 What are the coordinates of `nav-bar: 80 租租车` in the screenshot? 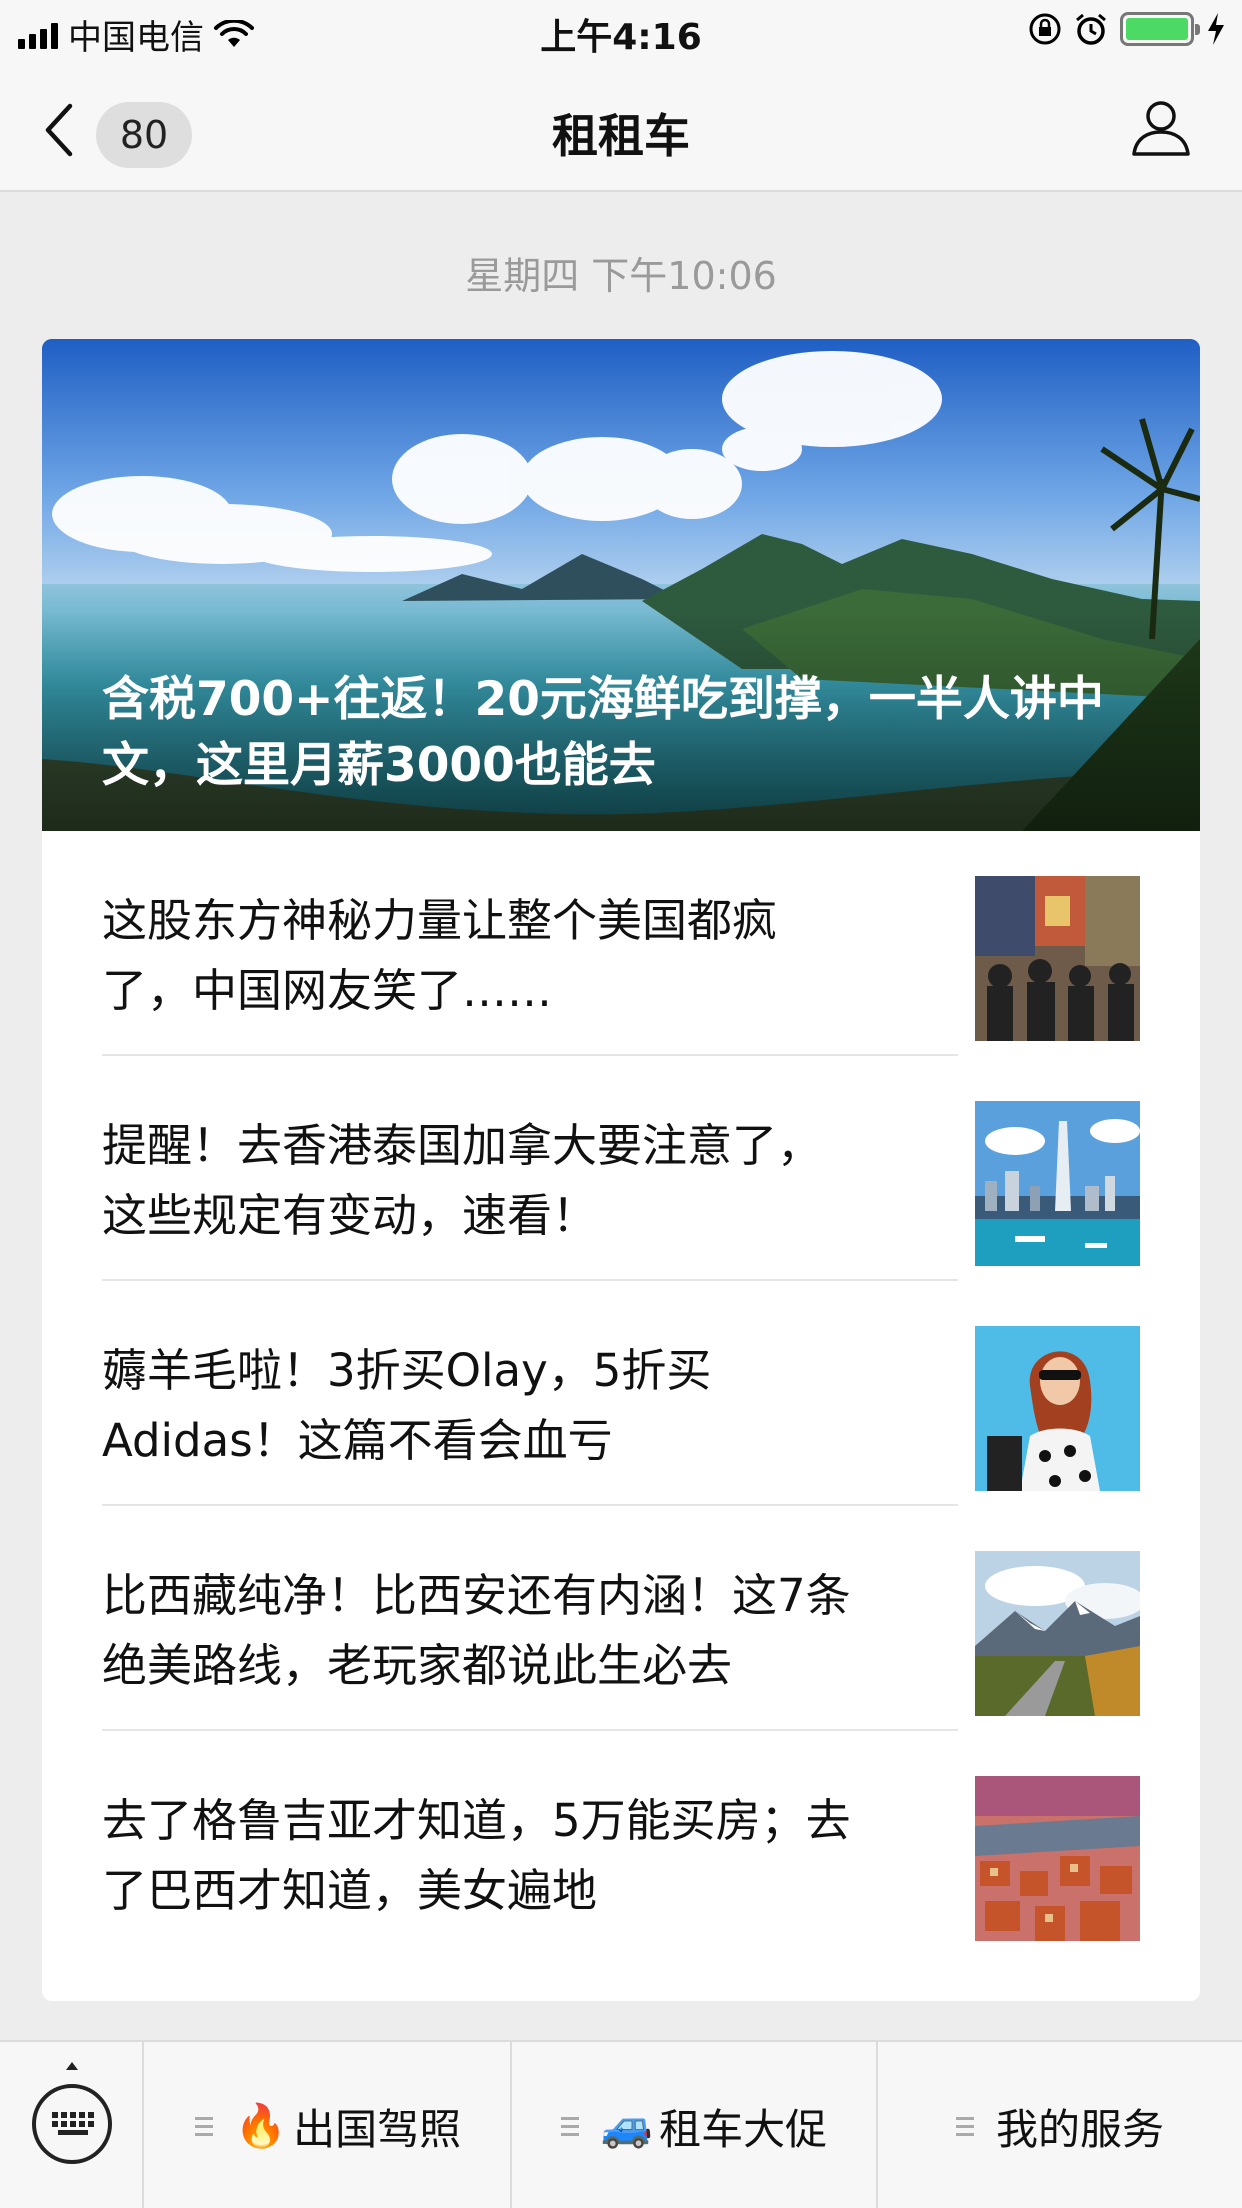 It's located at (621, 127).